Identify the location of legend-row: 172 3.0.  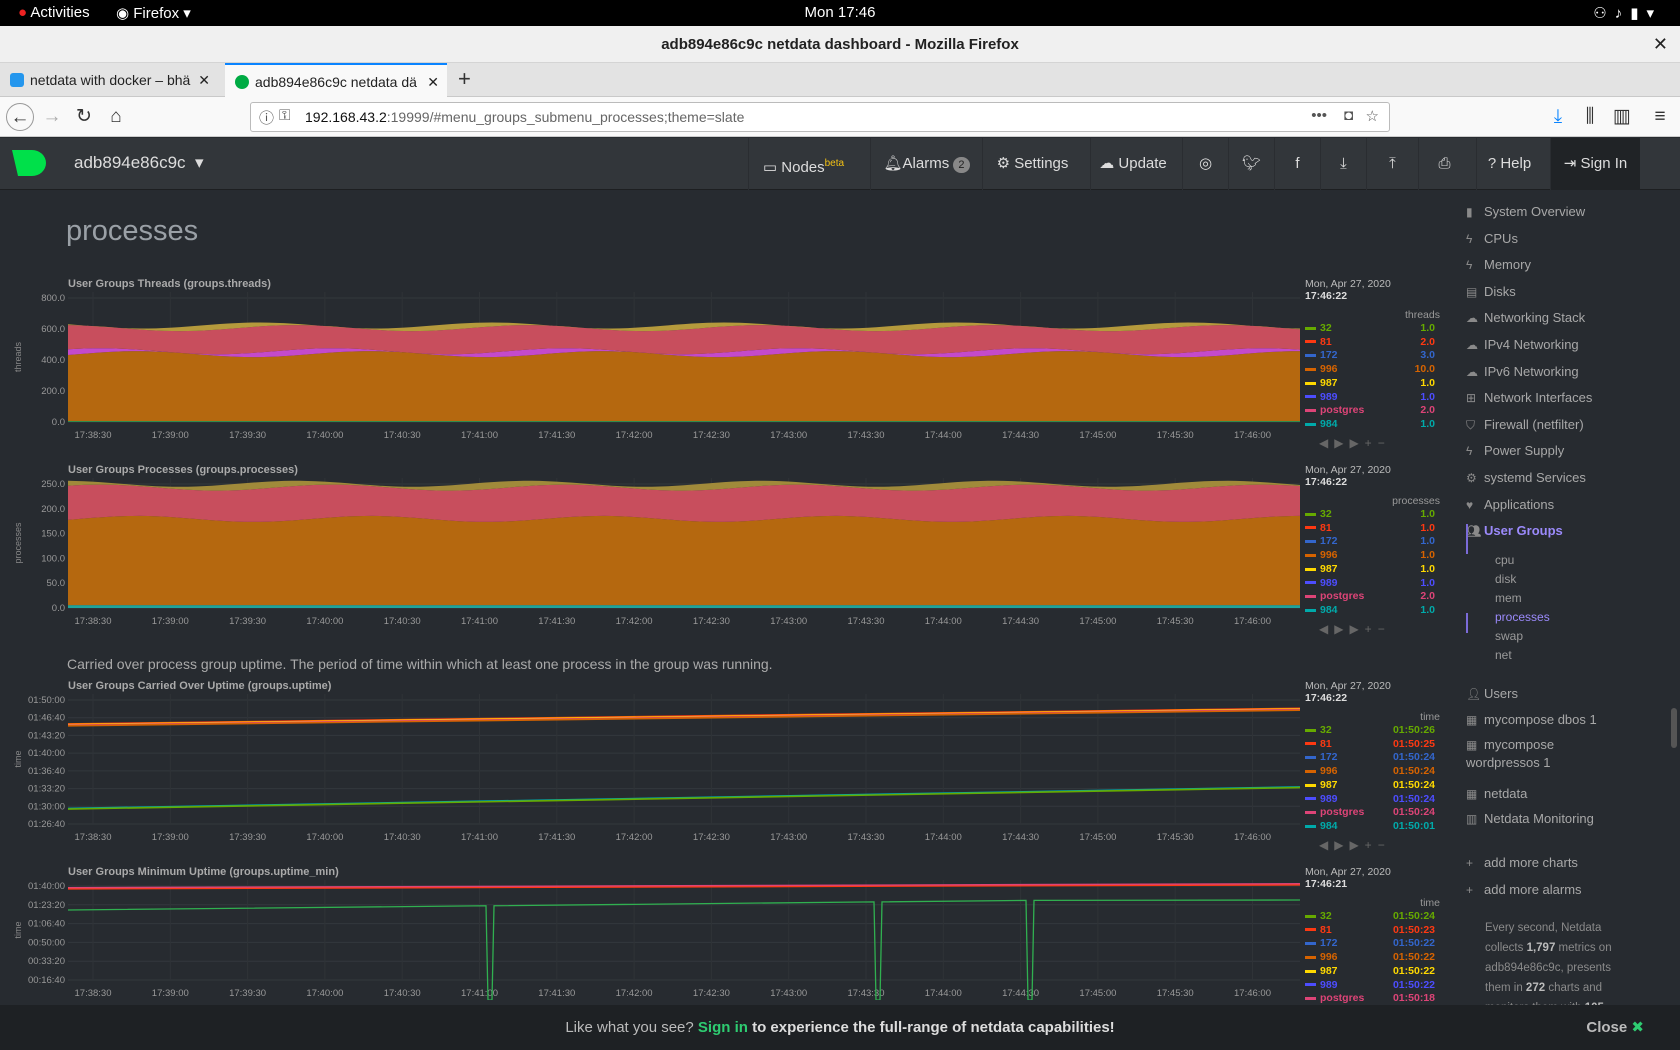
(1370, 356).